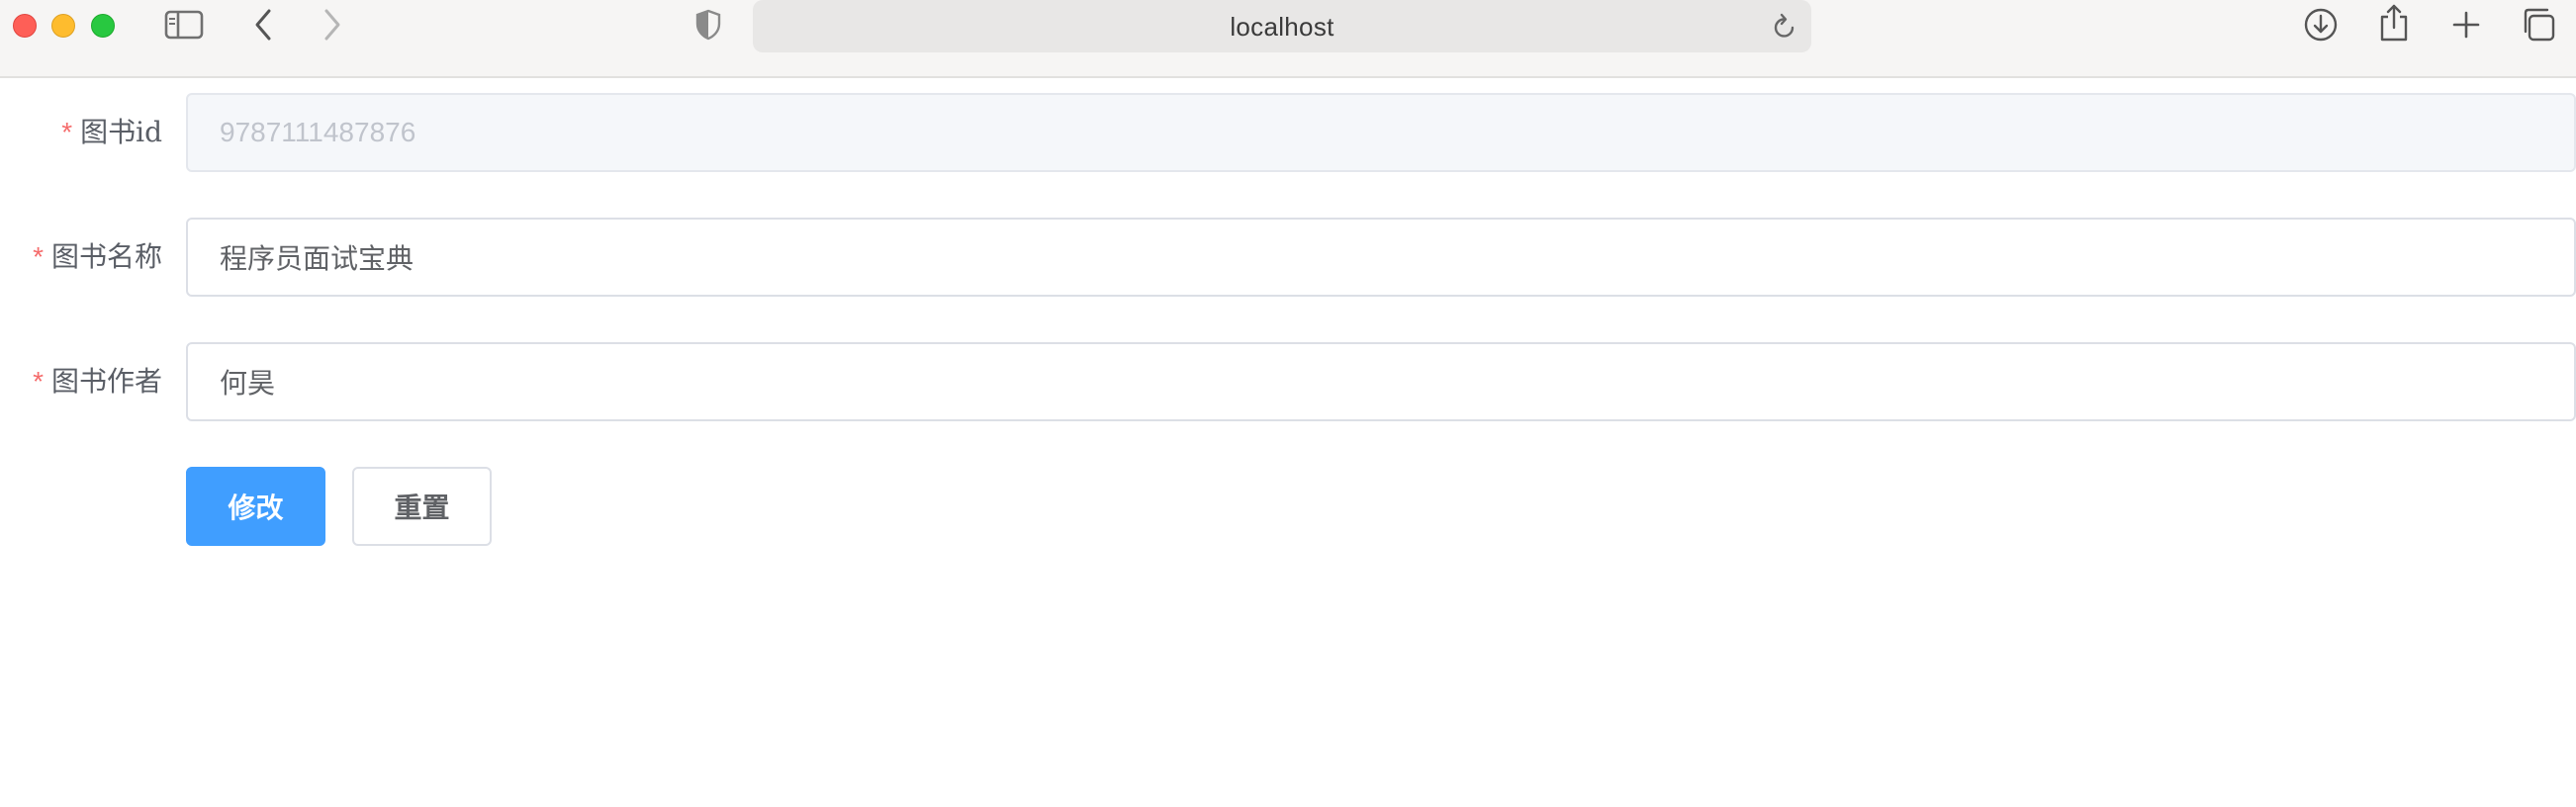  I want to click on form-row-book-author: * 图书作者, so click(1288, 381).